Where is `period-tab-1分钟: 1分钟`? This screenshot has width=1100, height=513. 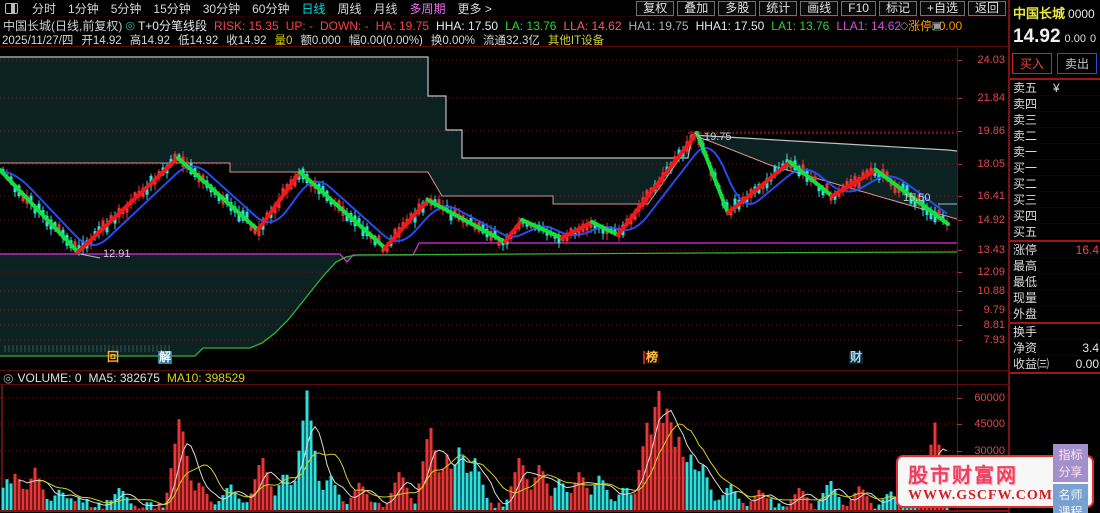 period-tab-1分钟: 1分钟 is located at coordinates (83, 8).